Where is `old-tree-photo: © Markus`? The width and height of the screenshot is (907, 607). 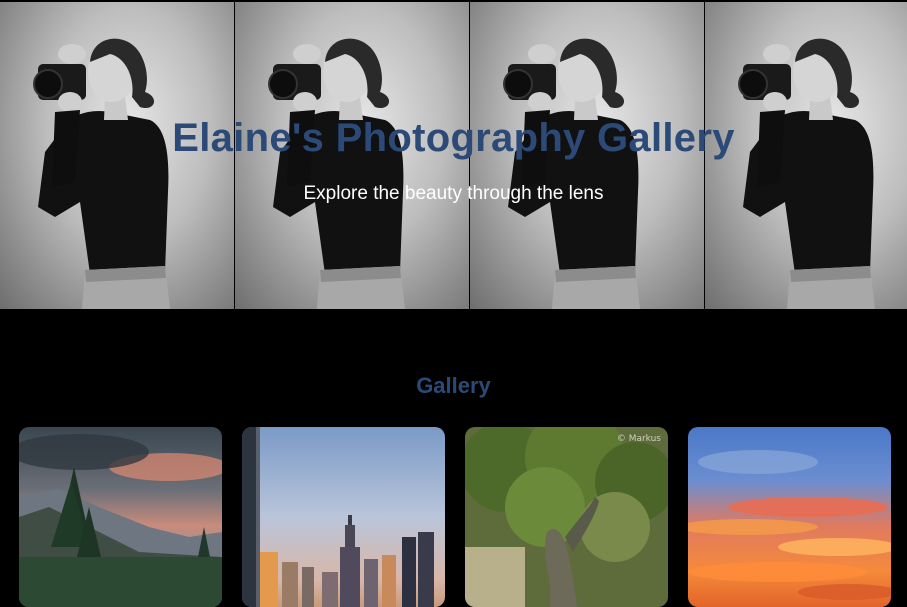
old-tree-photo: © Markus is located at coordinates (566, 517).